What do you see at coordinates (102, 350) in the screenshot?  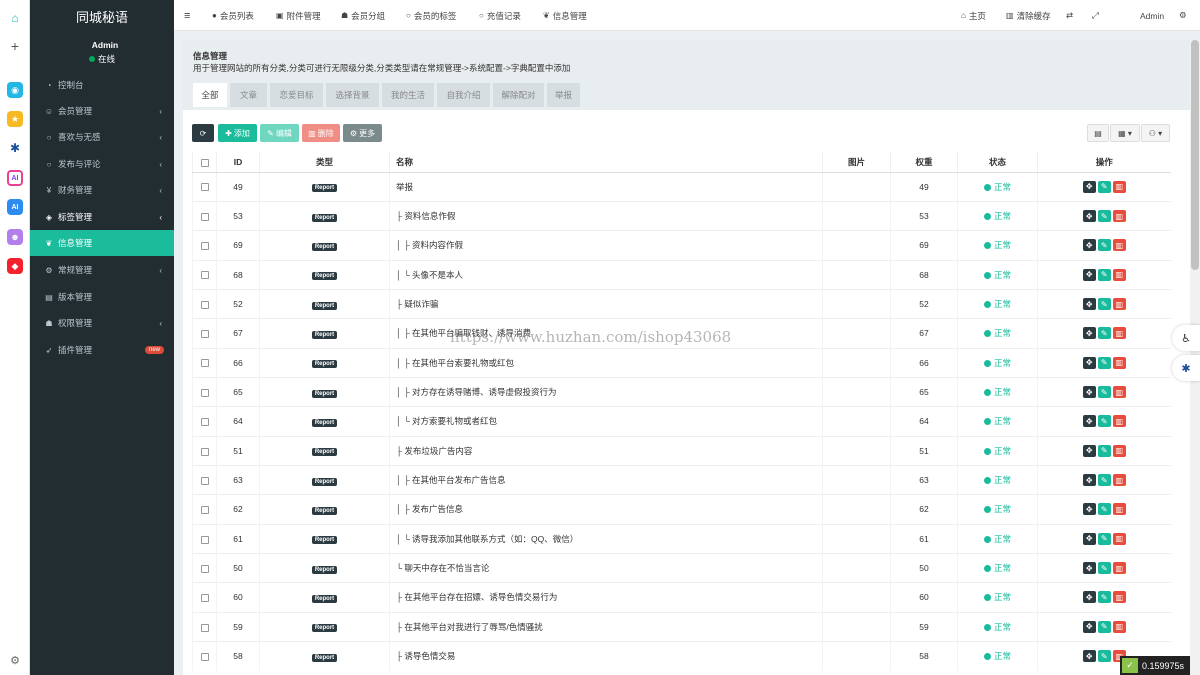 I see `sidebar-item-10: ➶ 插件管理 new` at bounding box center [102, 350].